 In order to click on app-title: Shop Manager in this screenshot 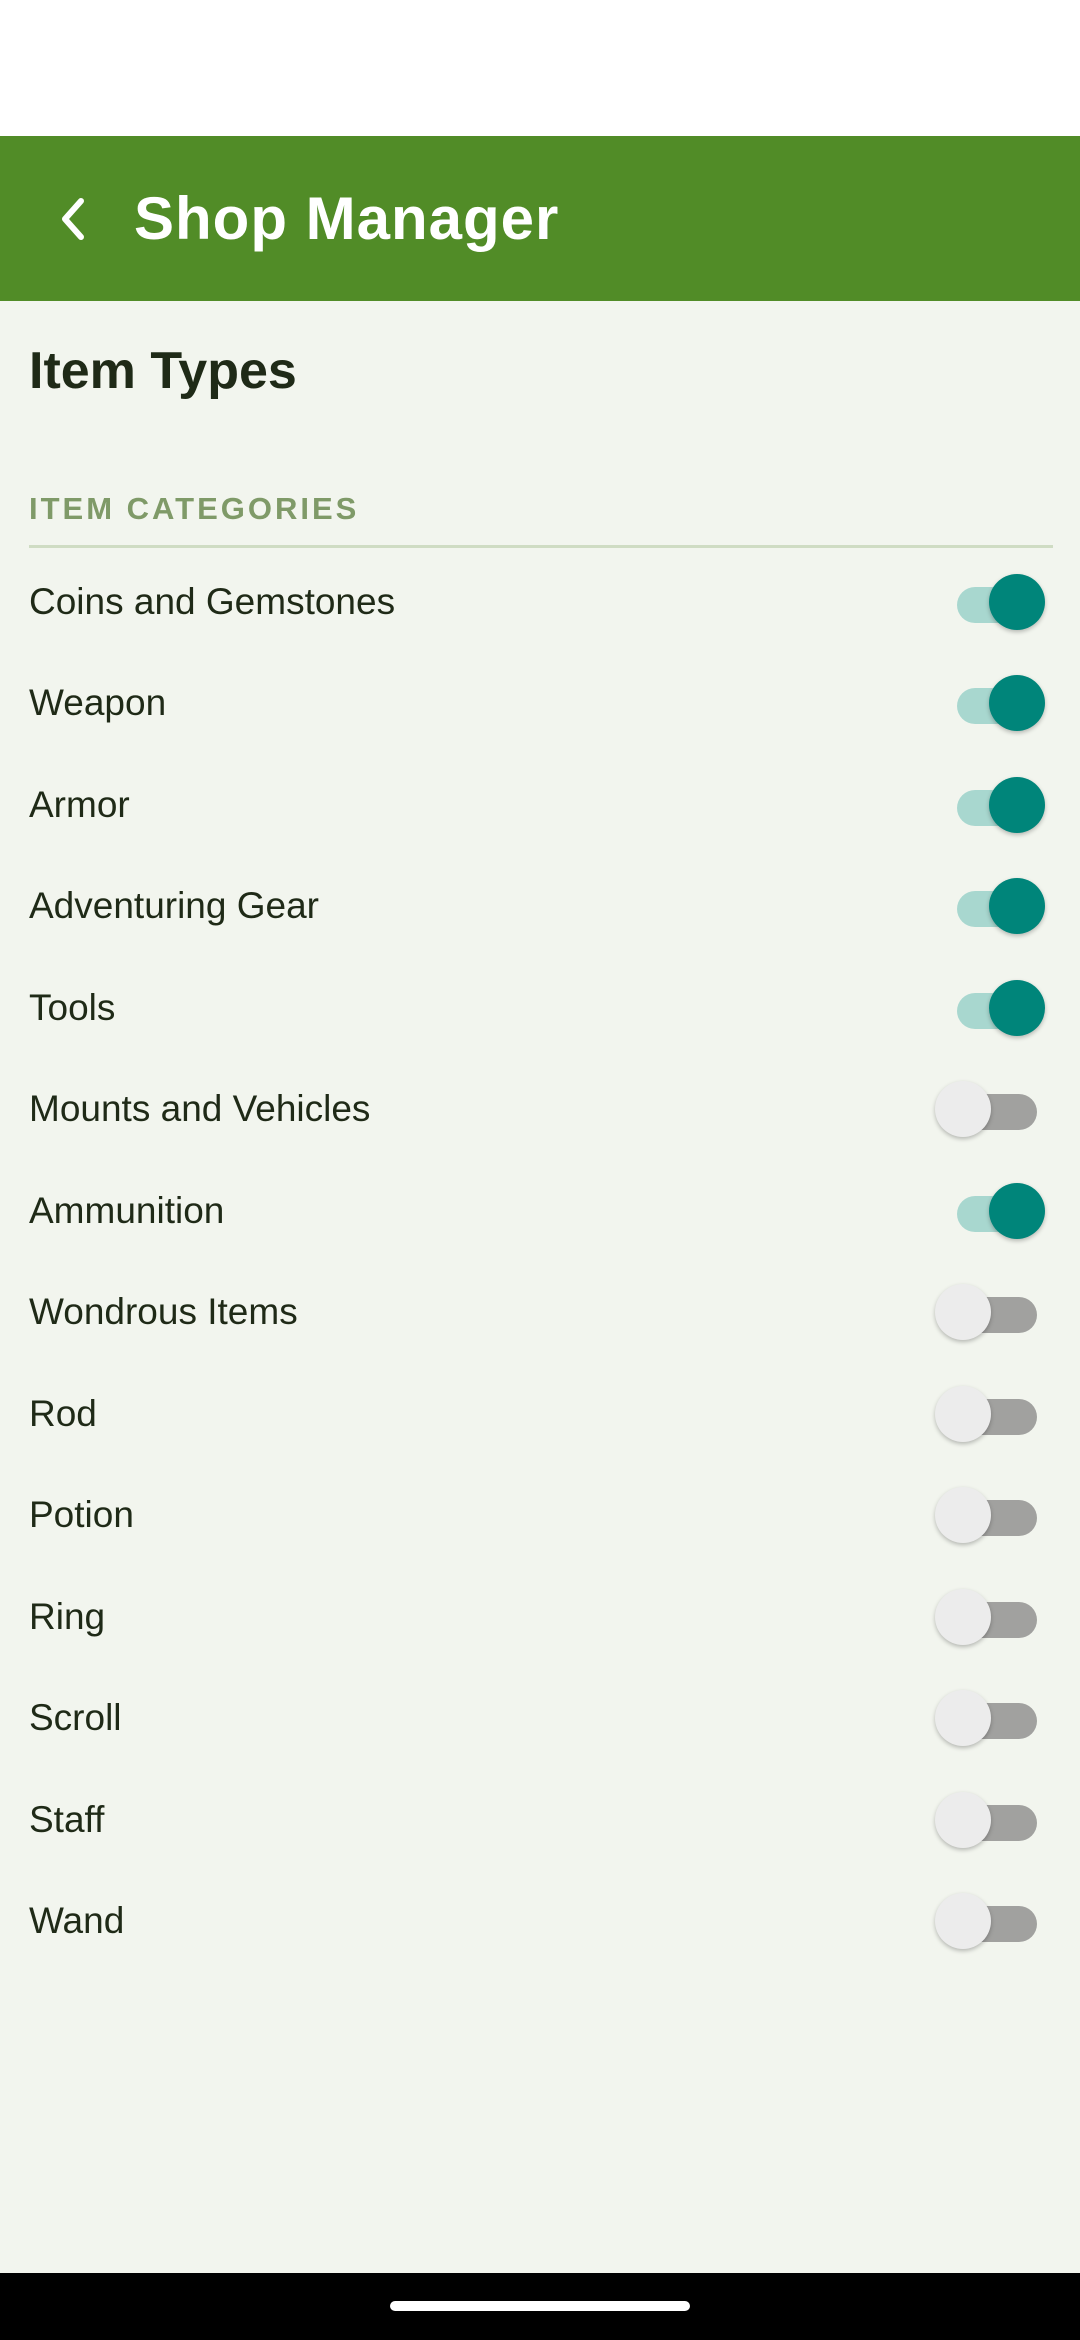, I will do `click(347, 218)`.